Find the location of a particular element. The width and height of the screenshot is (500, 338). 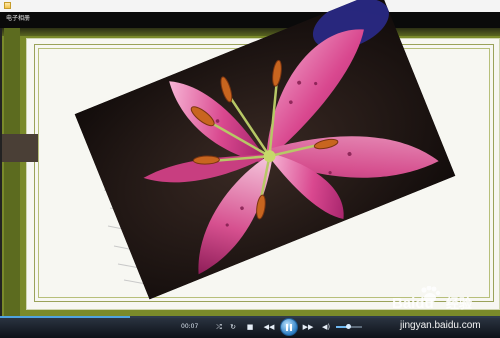

volume-icon: ◀) is located at coordinates (326, 327).